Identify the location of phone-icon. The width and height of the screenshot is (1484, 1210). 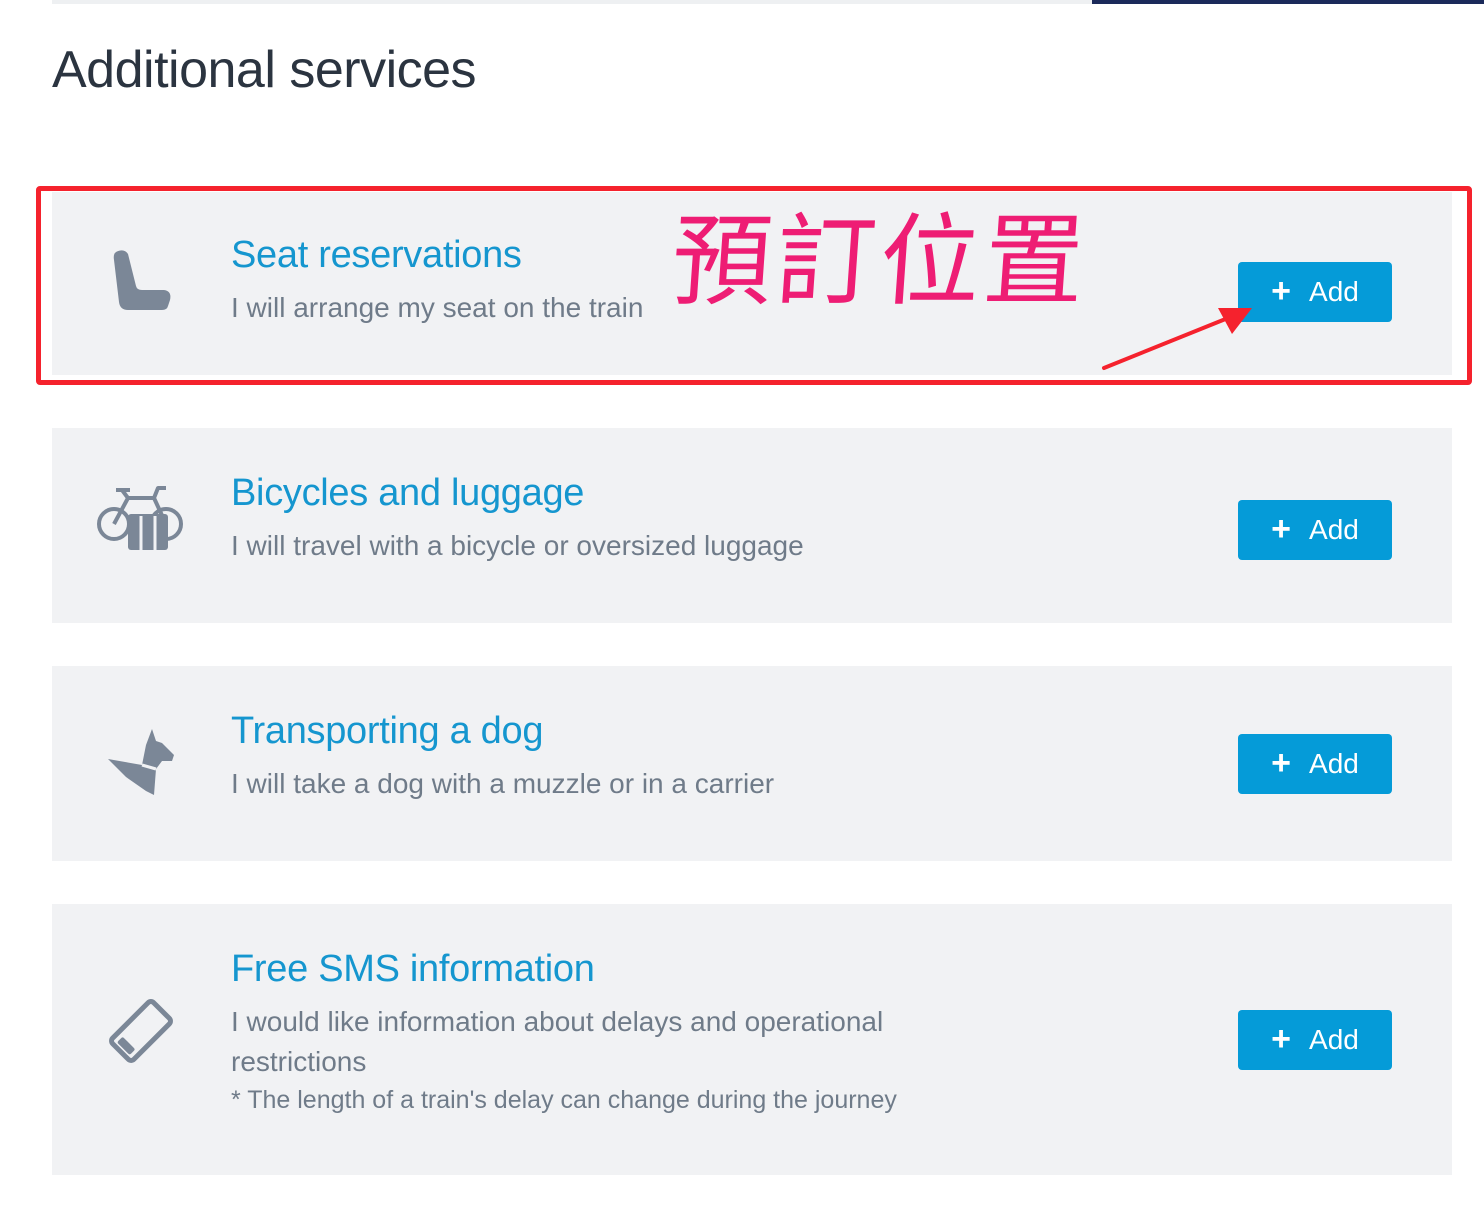
(141, 1031).